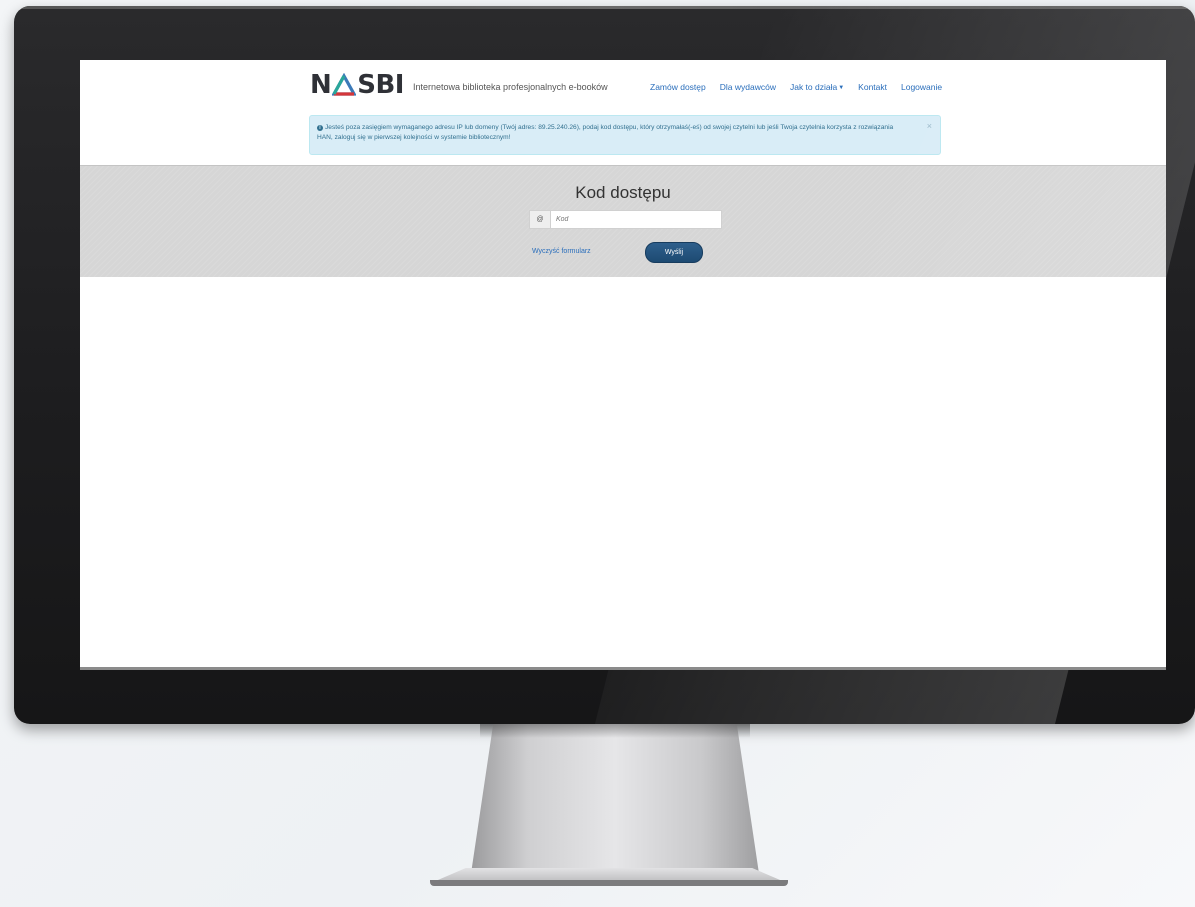  What do you see at coordinates (636, 219) in the screenshot?
I see `code-input` at bounding box center [636, 219].